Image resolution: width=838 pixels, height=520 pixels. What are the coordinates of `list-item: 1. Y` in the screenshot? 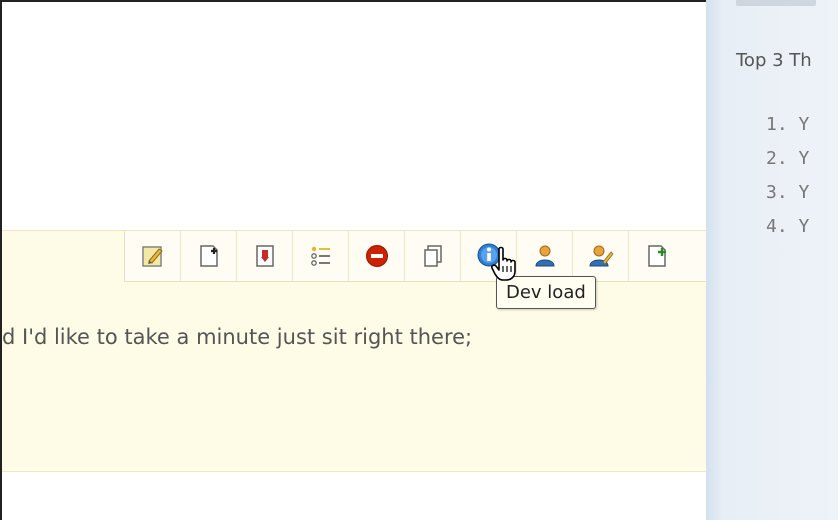 It's located at (788, 124).